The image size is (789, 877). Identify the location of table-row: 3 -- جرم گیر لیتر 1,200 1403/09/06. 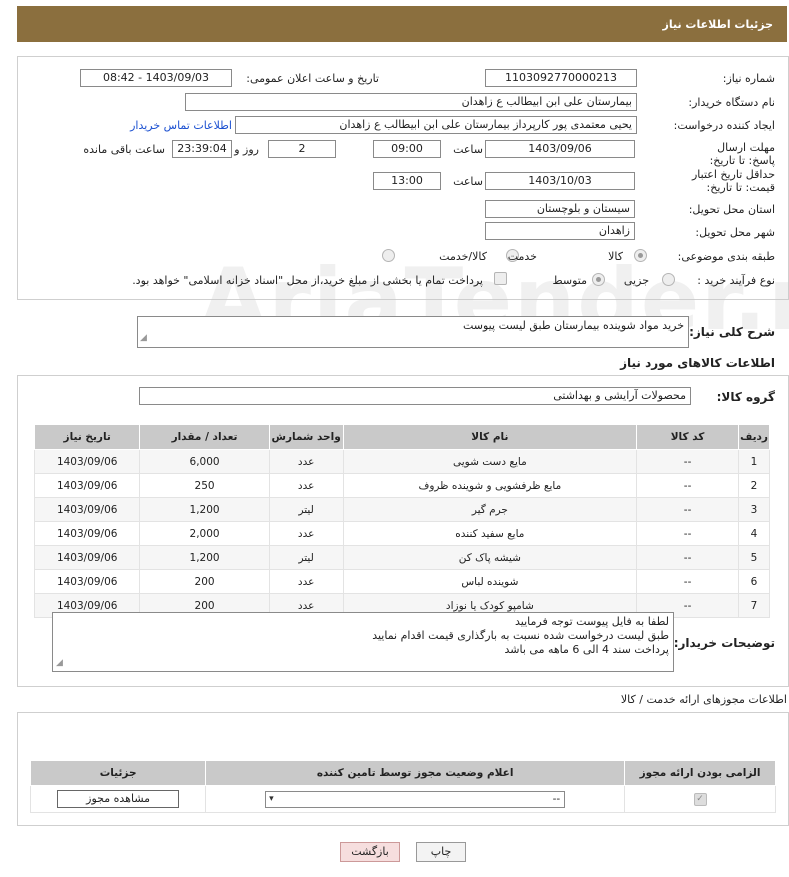
(401, 509).